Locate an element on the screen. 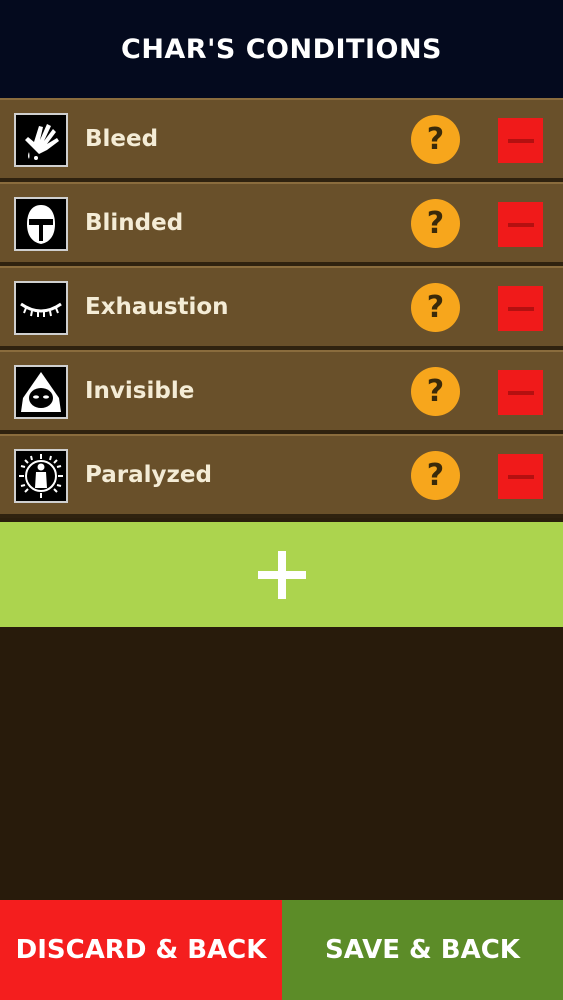  invisible-hood-icon is located at coordinates (41, 392).